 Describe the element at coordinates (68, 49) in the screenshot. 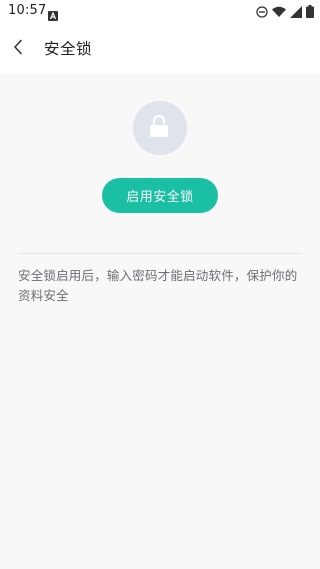

I see `page-title: 安全锁` at that location.